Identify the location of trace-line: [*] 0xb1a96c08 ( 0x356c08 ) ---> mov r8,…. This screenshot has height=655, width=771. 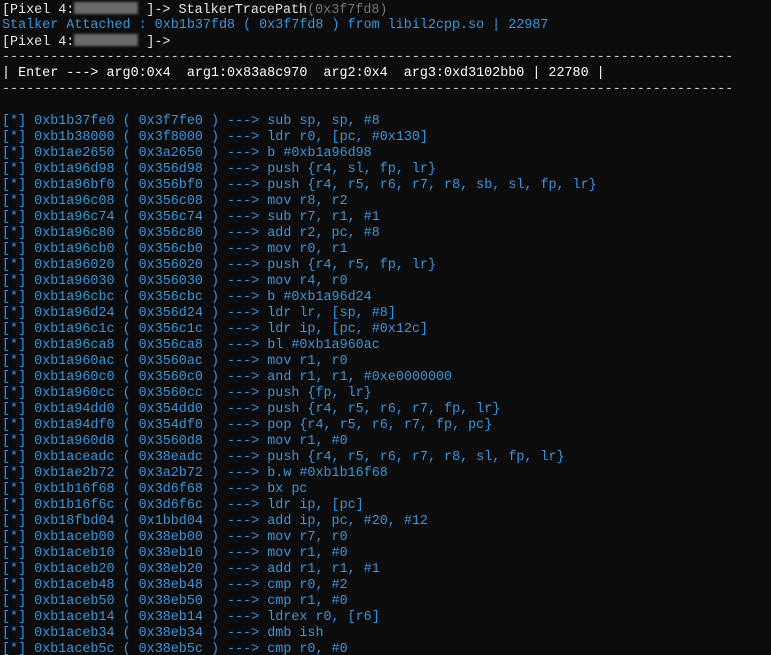
(386, 202).